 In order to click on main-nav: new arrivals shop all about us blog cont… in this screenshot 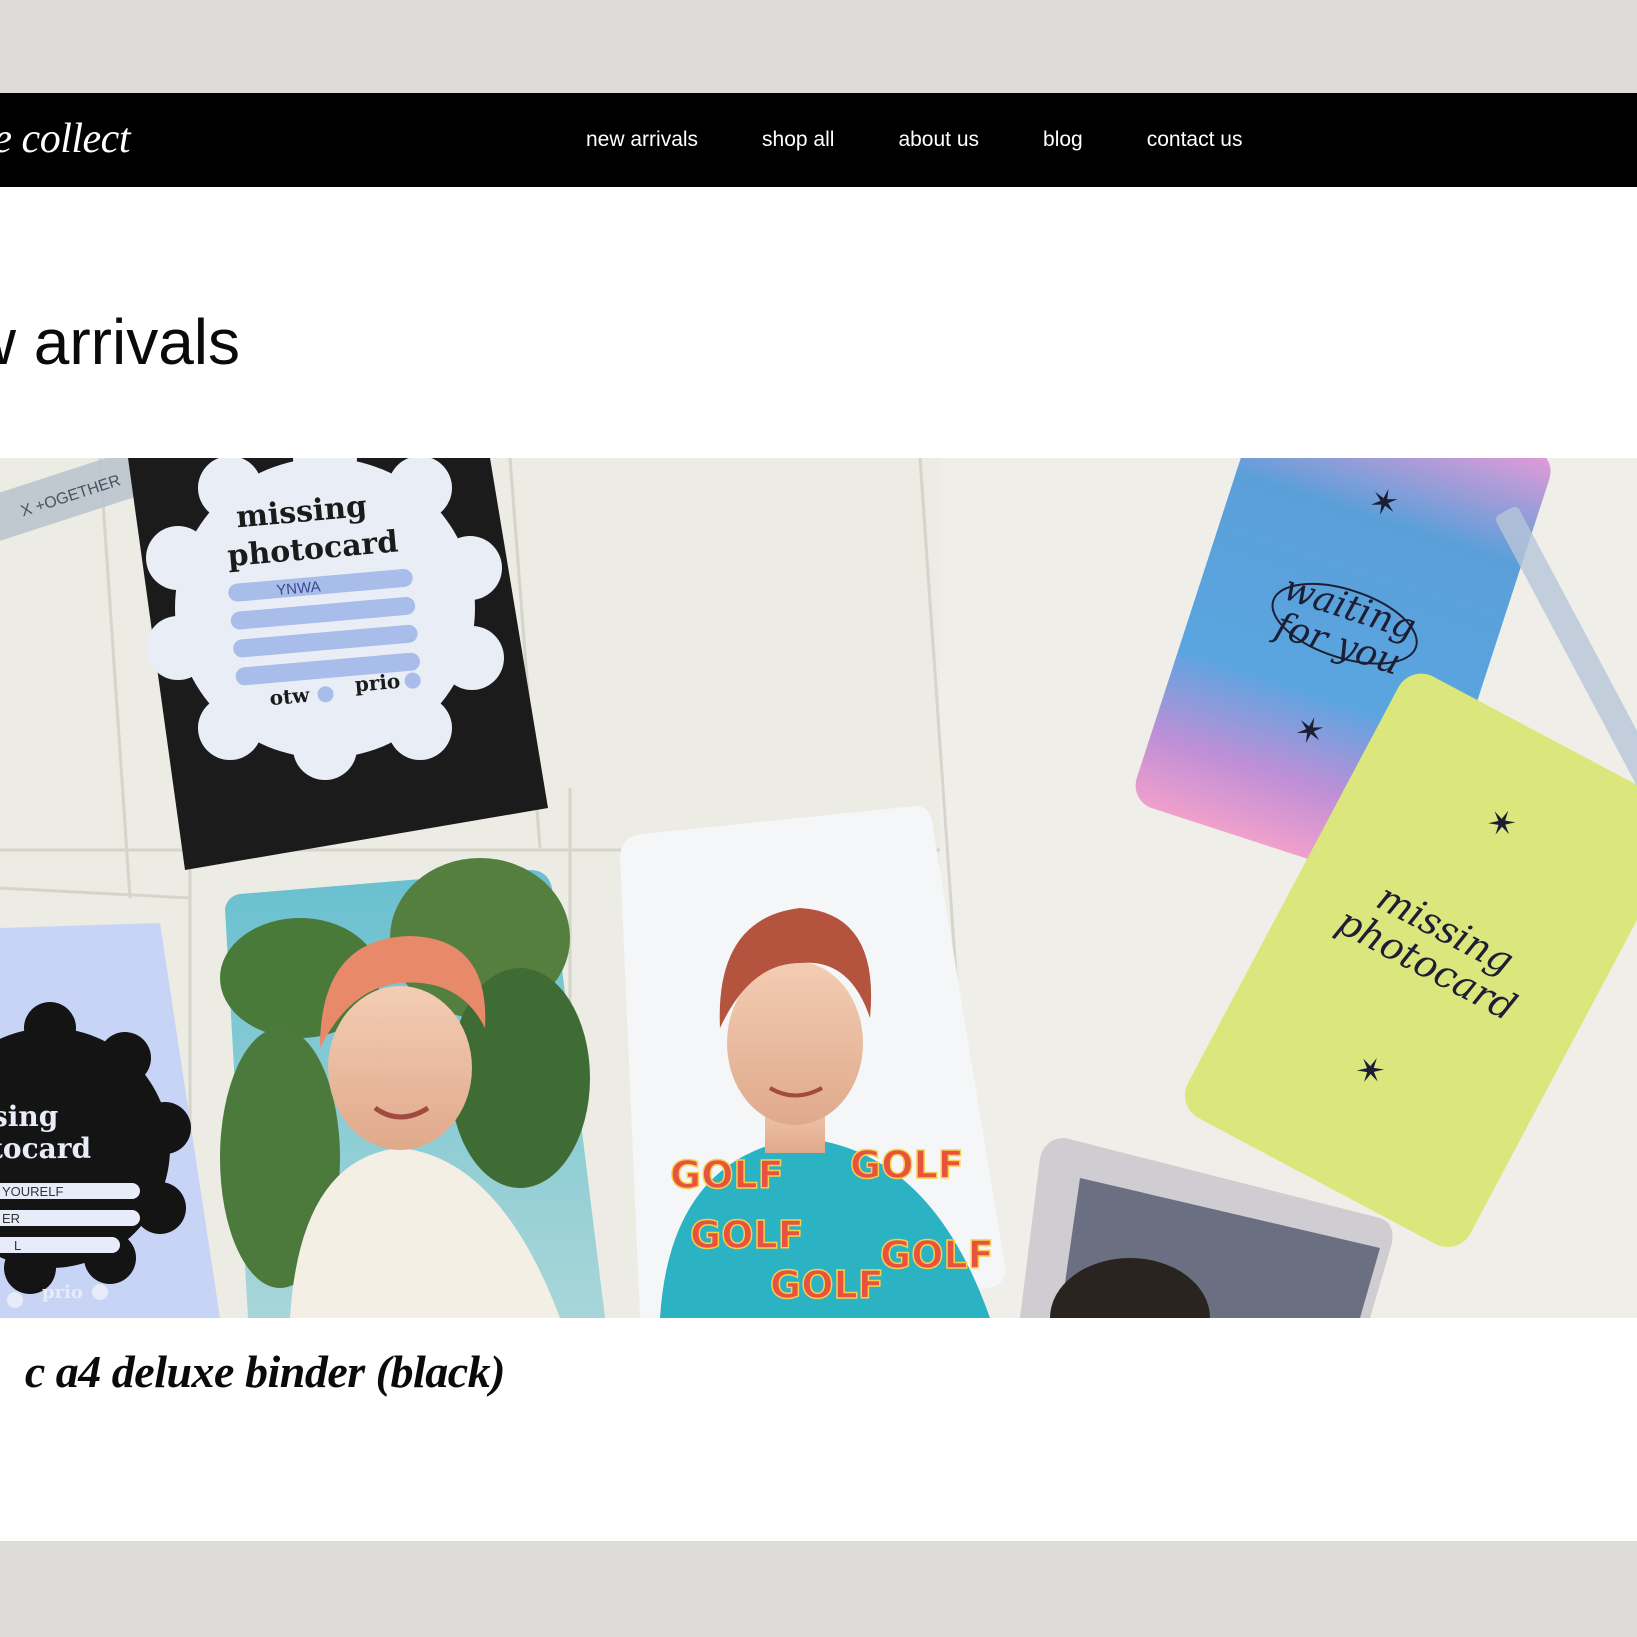, I will do `click(914, 140)`.